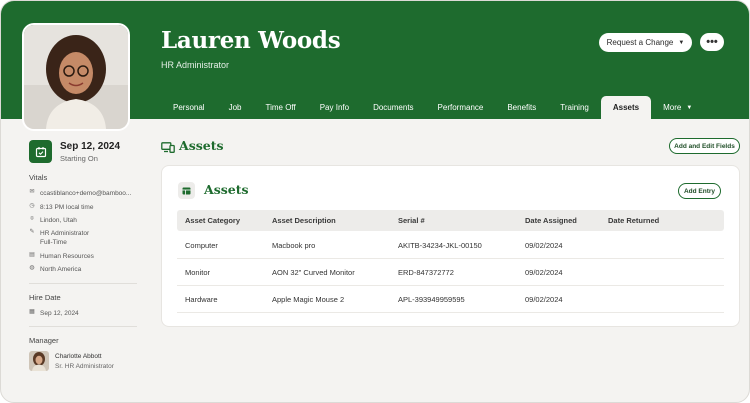 Image resolution: width=750 pixels, height=403 pixels. Describe the element at coordinates (699, 191) in the screenshot. I see `add-entry-button: Add Entry` at that location.